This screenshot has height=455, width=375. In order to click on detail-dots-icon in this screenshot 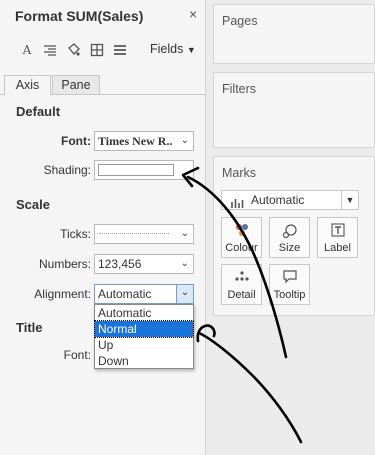, I will do `click(241, 278)`.